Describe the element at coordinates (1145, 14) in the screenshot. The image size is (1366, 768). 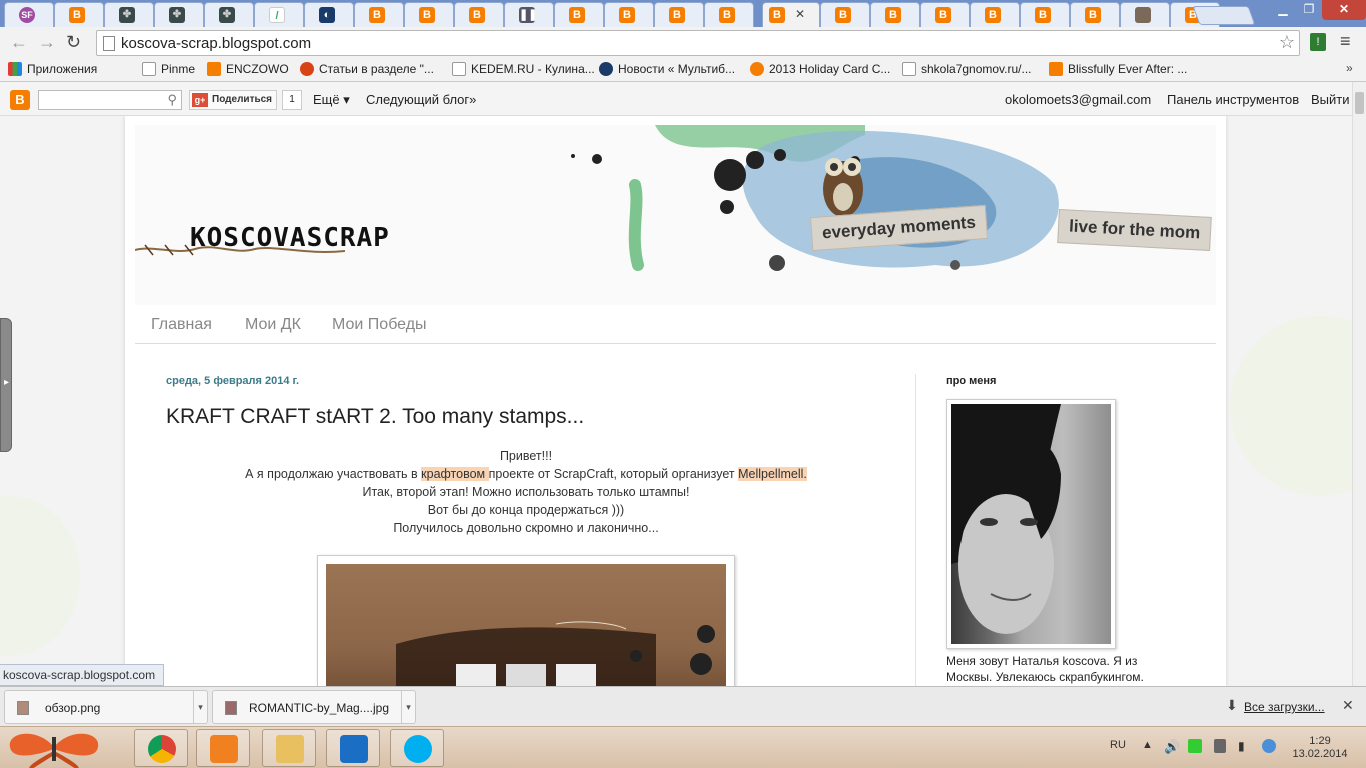
I see `browser-tab` at that location.